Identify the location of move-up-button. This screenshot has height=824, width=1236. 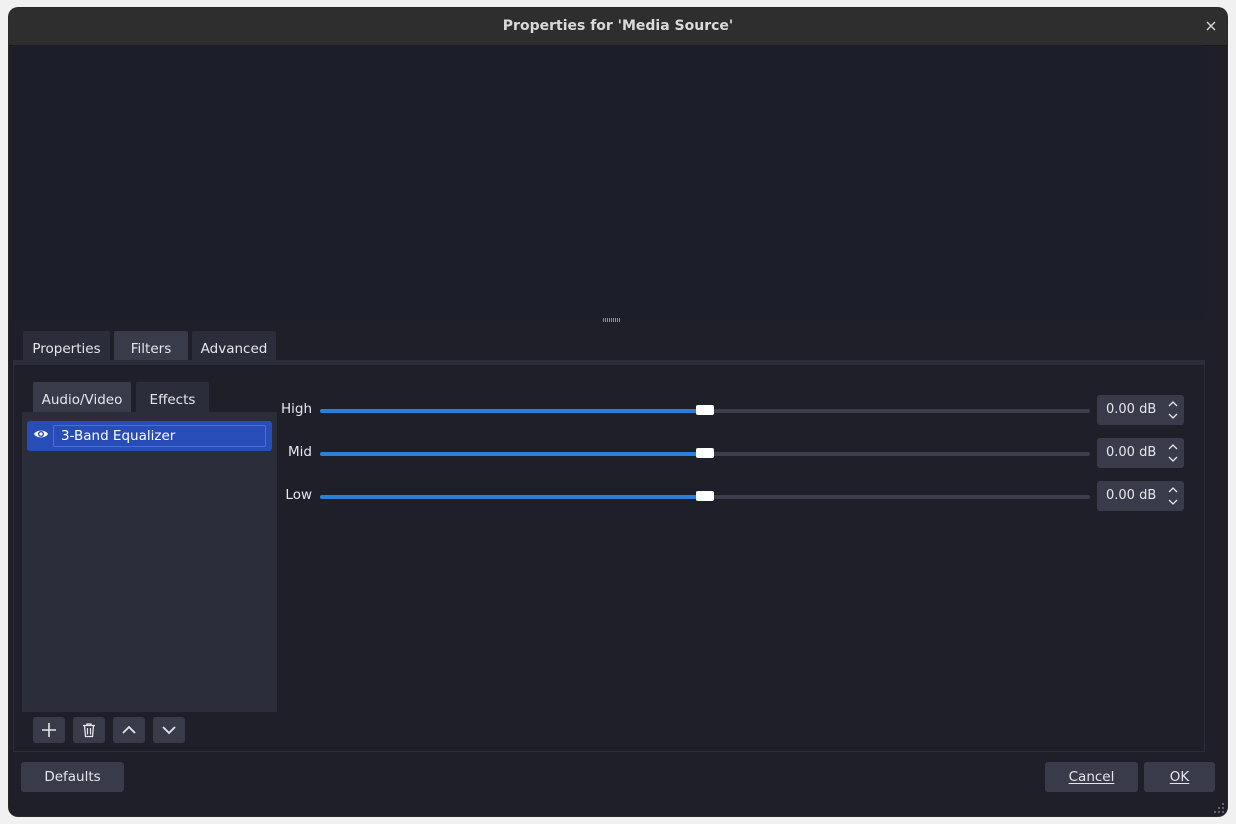
(129, 730).